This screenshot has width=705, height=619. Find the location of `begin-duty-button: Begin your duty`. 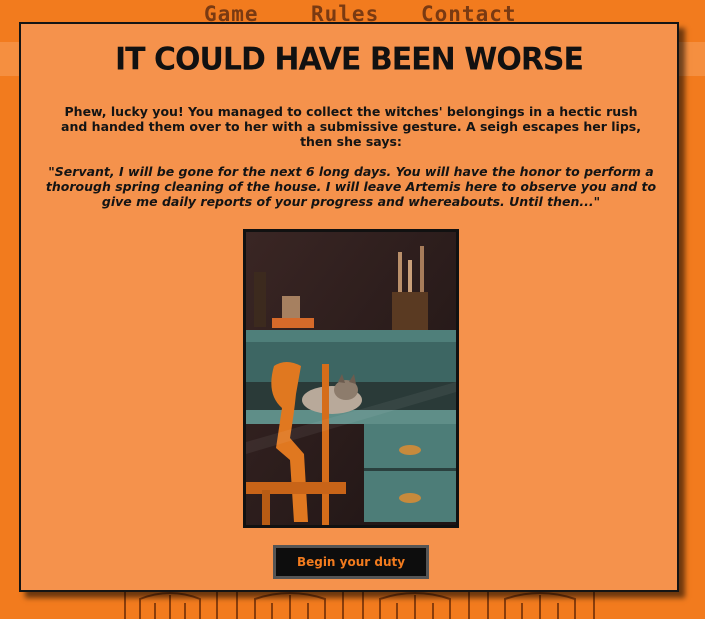

begin-duty-button: Begin your duty is located at coordinates (351, 562).